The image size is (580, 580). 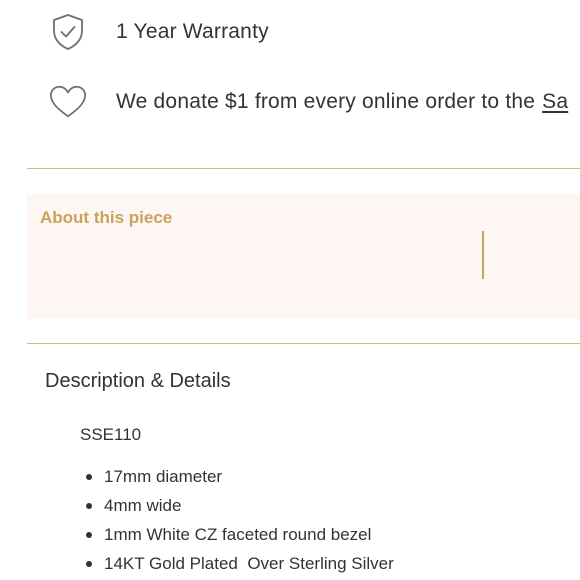 What do you see at coordinates (192, 31) in the screenshot?
I see `warranty-label: 1 Year Warranty` at bounding box center [192, 31].